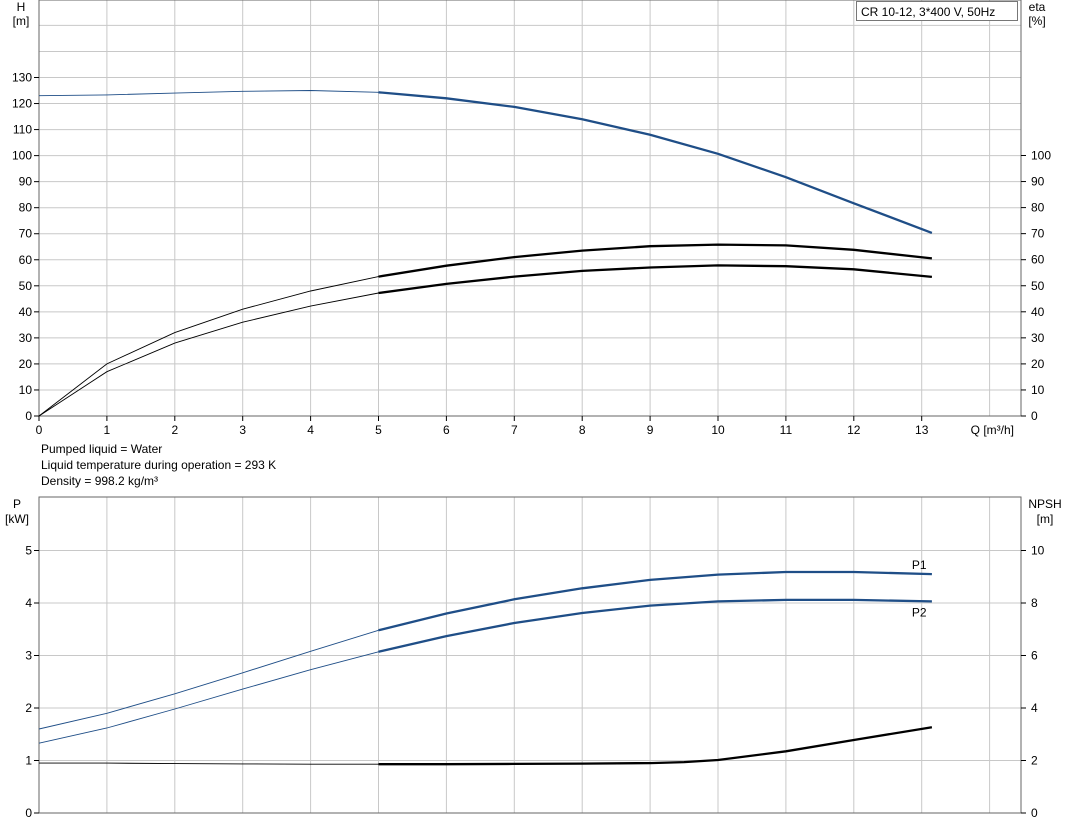 The width and height of the screenshot is (1071, 833). Describe the element at coordinates (378, 430) in the screenshot. I see `x-axis-tick-label: 5` at that location.